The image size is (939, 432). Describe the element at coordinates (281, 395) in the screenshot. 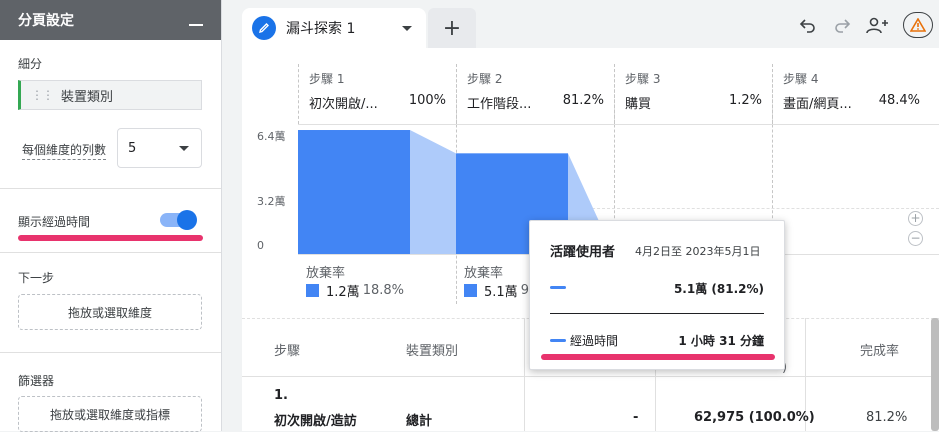

I see `table-step-number: 1.` at that location.